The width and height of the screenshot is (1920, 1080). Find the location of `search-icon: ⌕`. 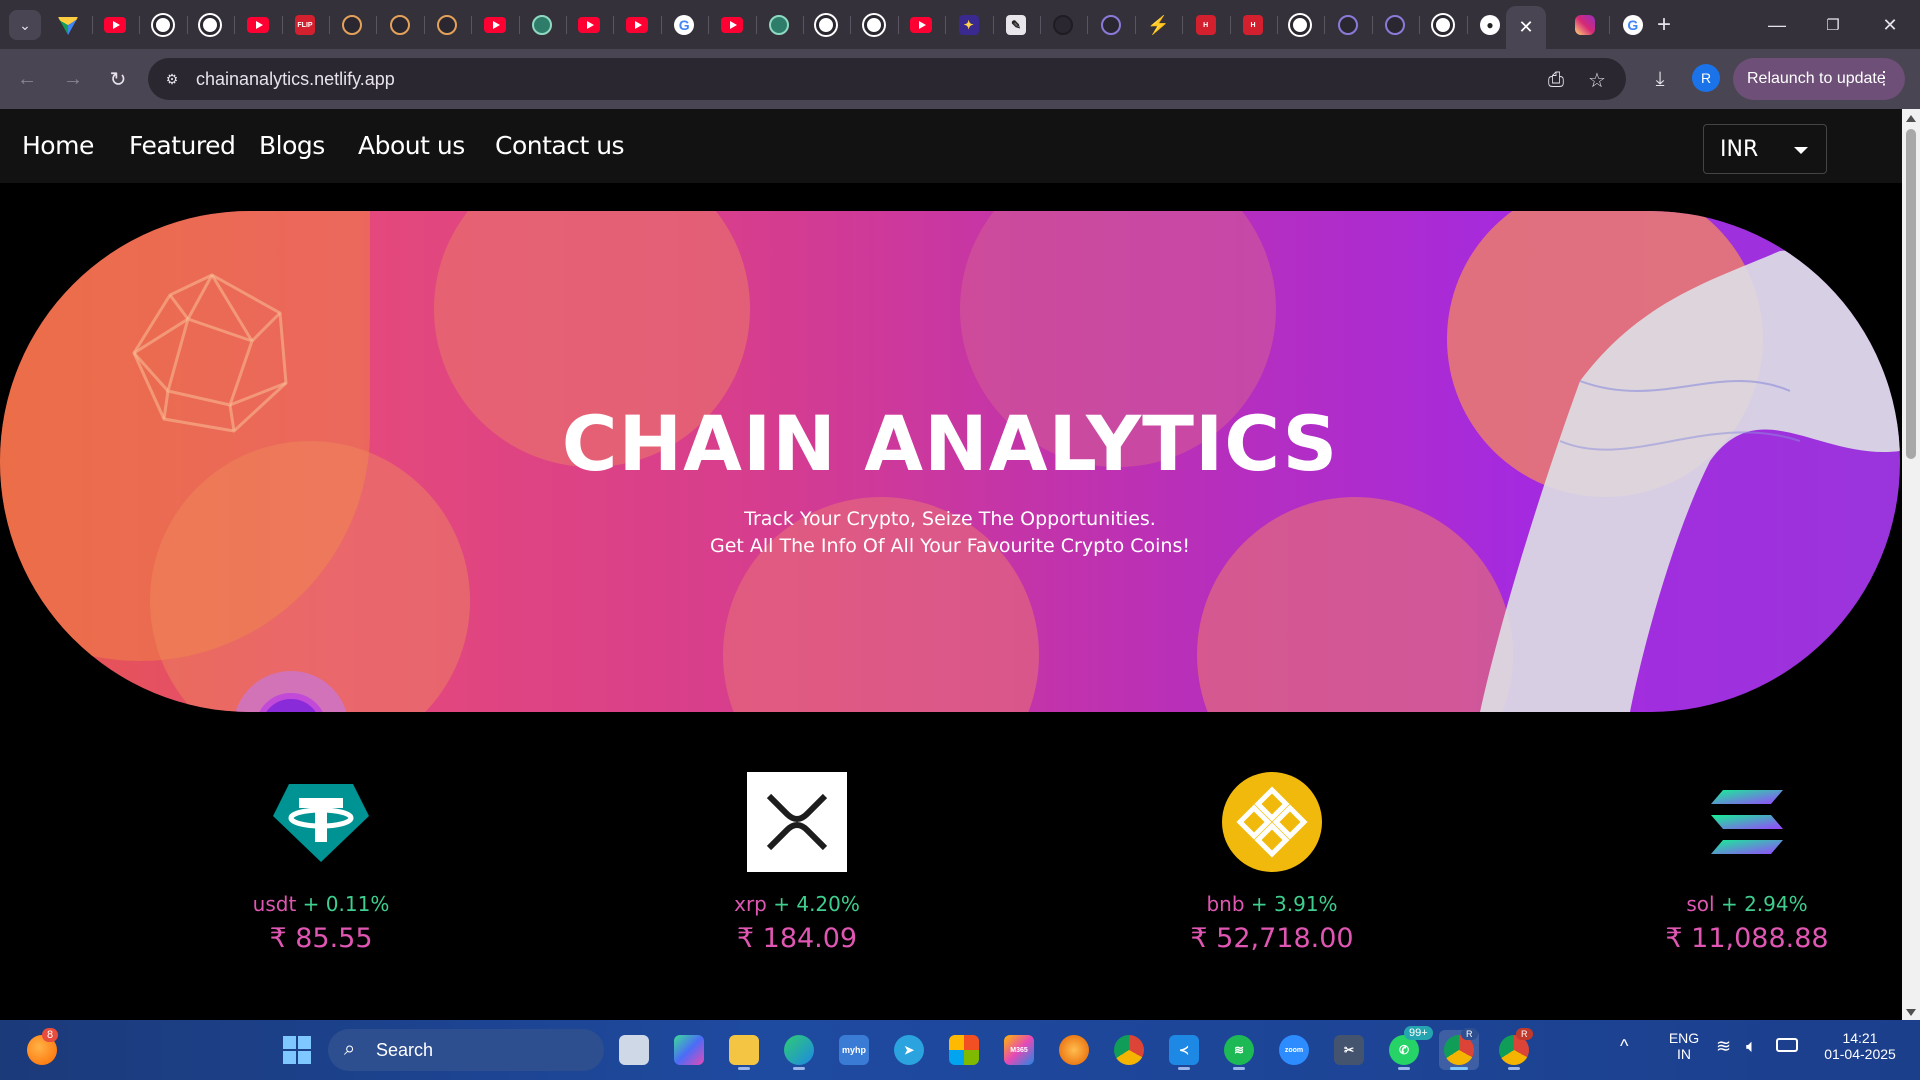

search-icon: ⌕ is located at coordinates (350, 1049).